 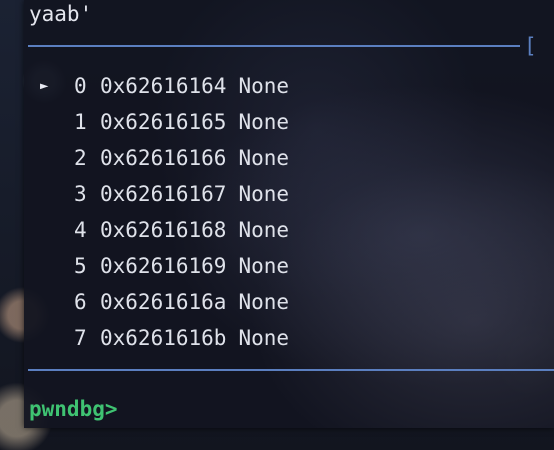 What do you see at coordinates (80, 158) in the screenshot?
I see `frame-index: 2` at bounding box center [80, 158].